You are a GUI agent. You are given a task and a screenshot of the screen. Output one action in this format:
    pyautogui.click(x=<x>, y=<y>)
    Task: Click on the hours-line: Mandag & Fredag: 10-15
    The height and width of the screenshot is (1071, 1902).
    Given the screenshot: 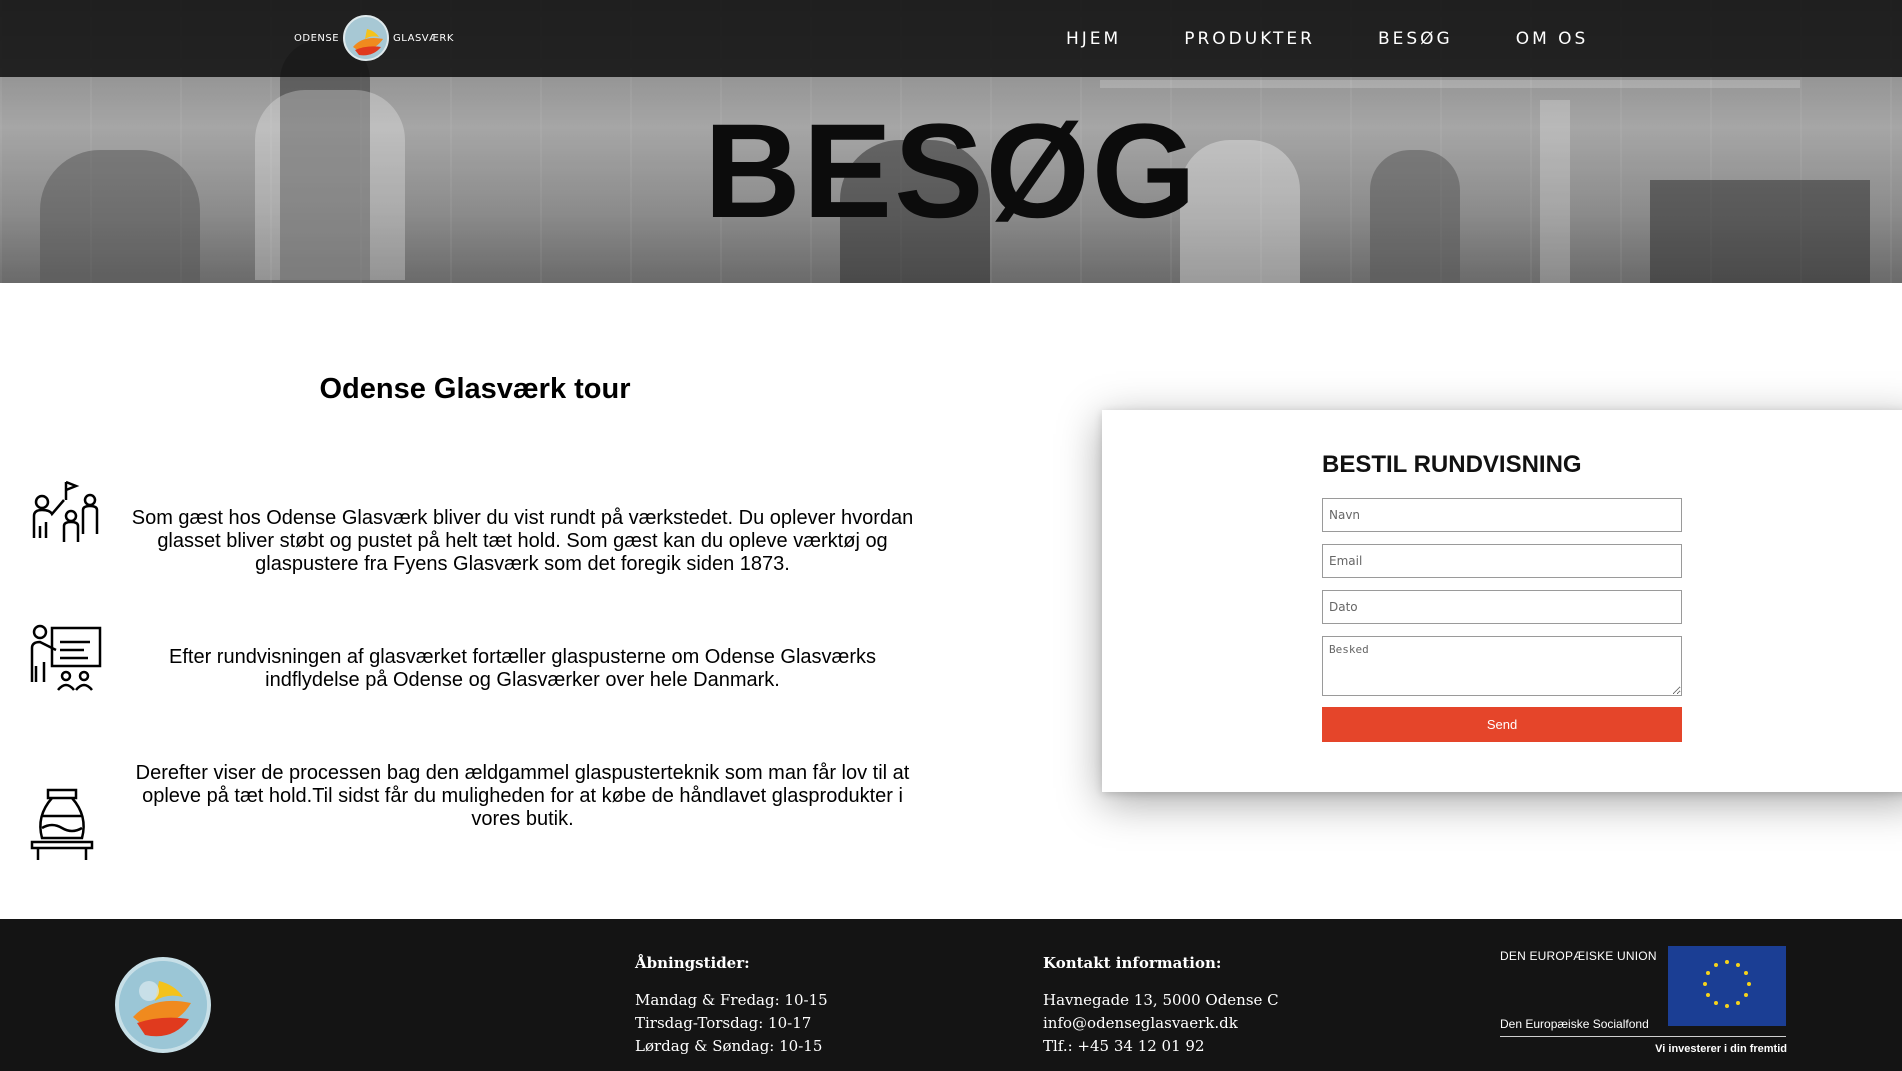 What is the action you would take?
    pyautogui.click(x=731, y=1000)
    